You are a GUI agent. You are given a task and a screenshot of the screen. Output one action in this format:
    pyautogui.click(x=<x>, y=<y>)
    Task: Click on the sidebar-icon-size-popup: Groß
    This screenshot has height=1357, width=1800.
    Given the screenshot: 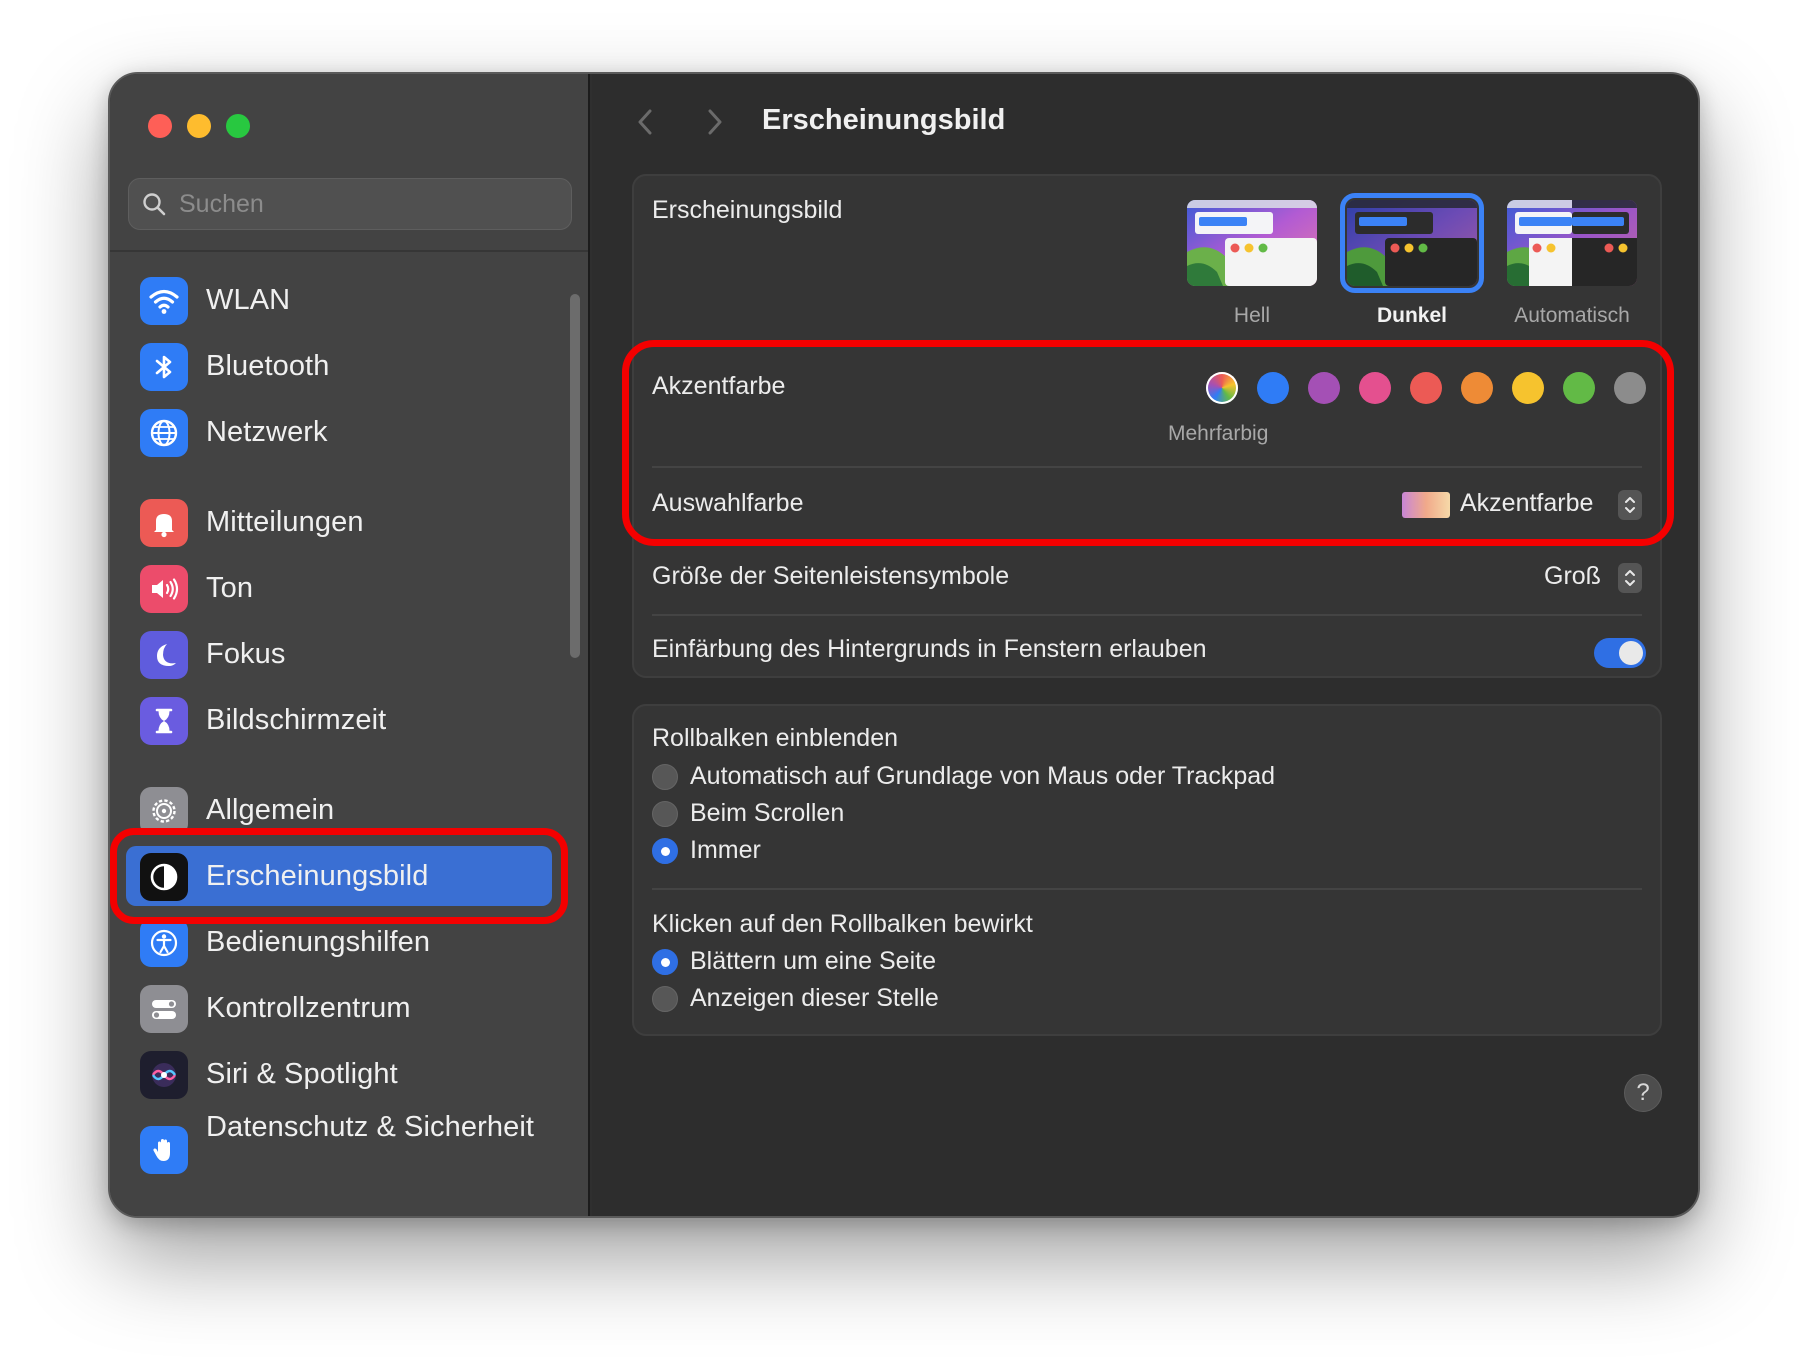 What is the action you would take?
    pyautogui.click(x=1572, y=576)
    